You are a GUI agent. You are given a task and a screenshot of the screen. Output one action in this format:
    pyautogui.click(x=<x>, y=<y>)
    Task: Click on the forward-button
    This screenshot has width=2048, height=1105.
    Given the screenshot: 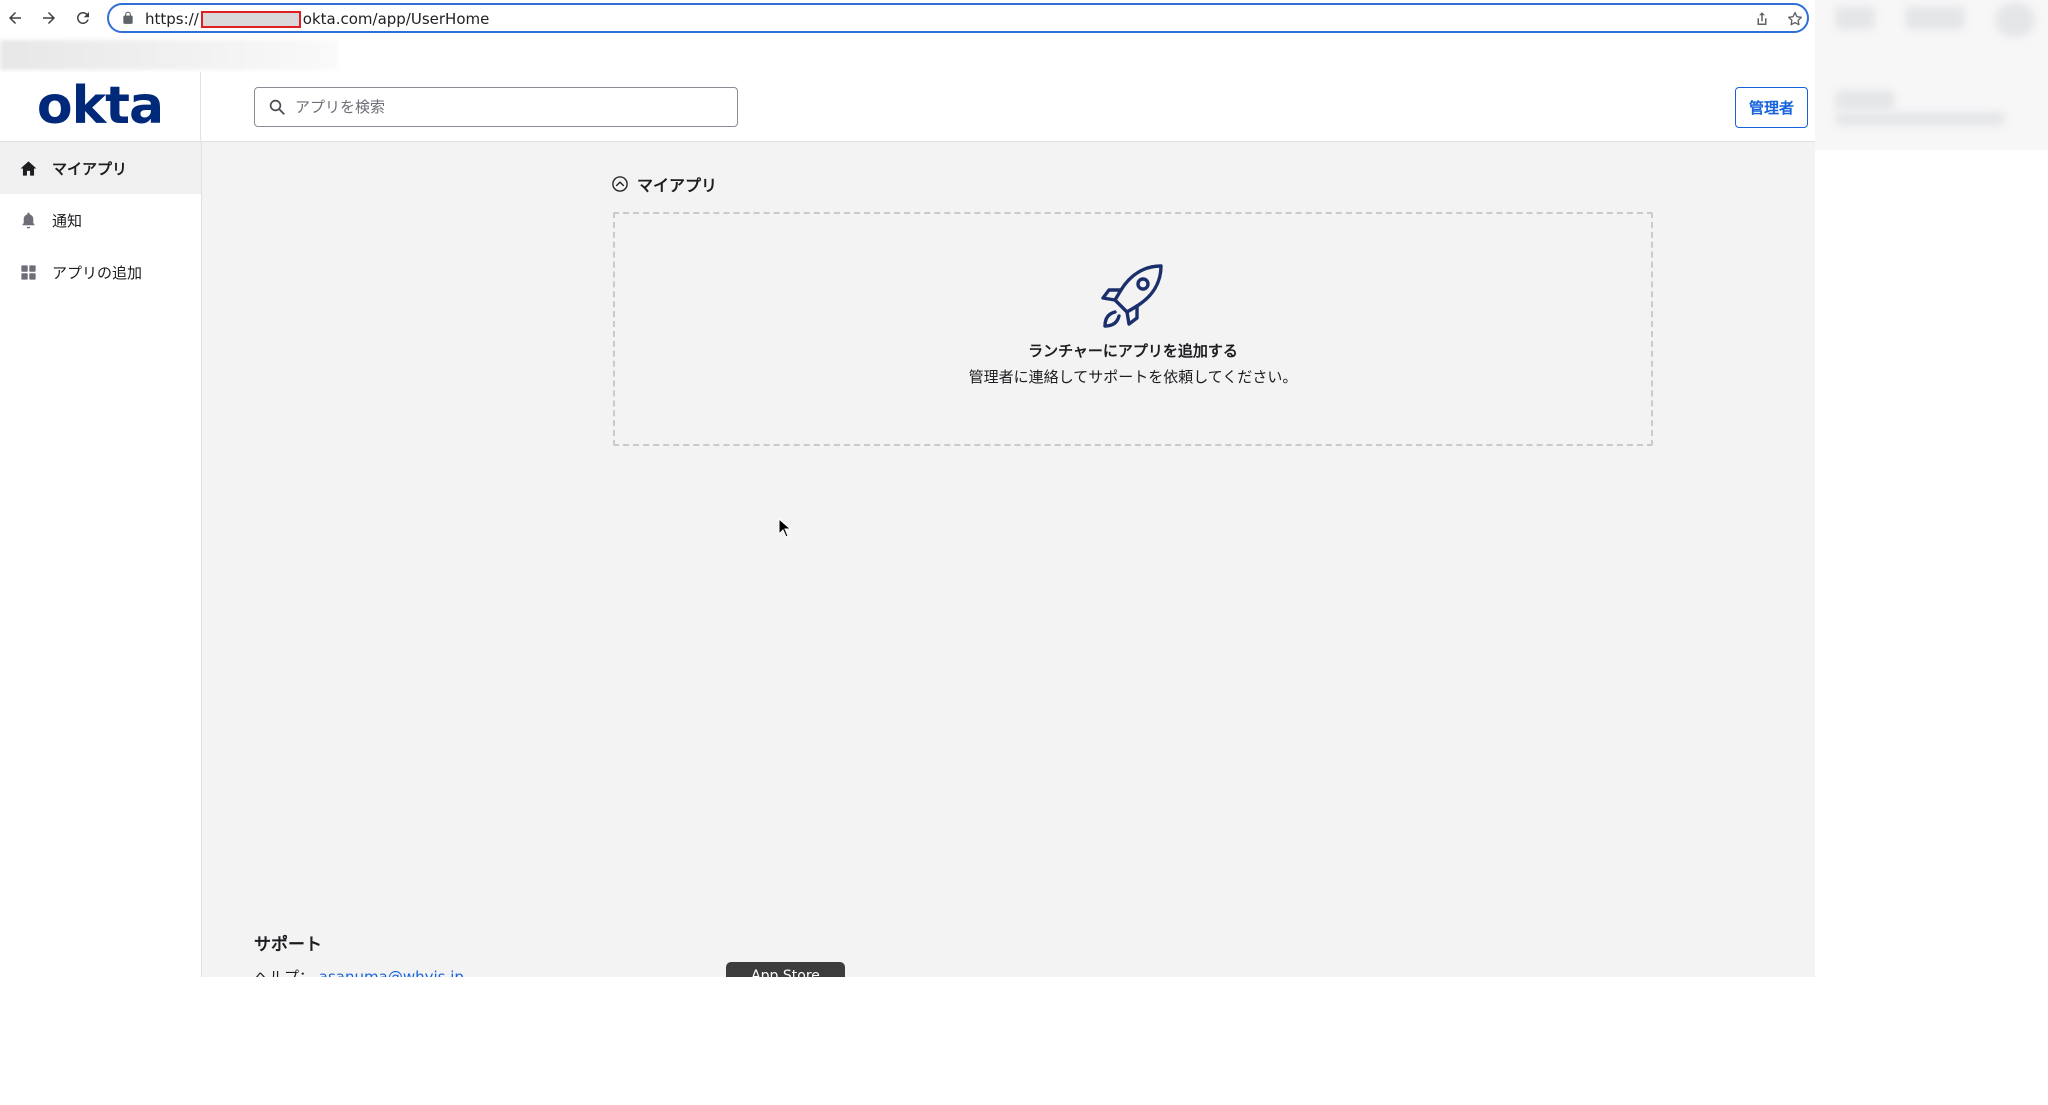 What is the action you would take?
    pyautogui.click(x=49, y=18)
    